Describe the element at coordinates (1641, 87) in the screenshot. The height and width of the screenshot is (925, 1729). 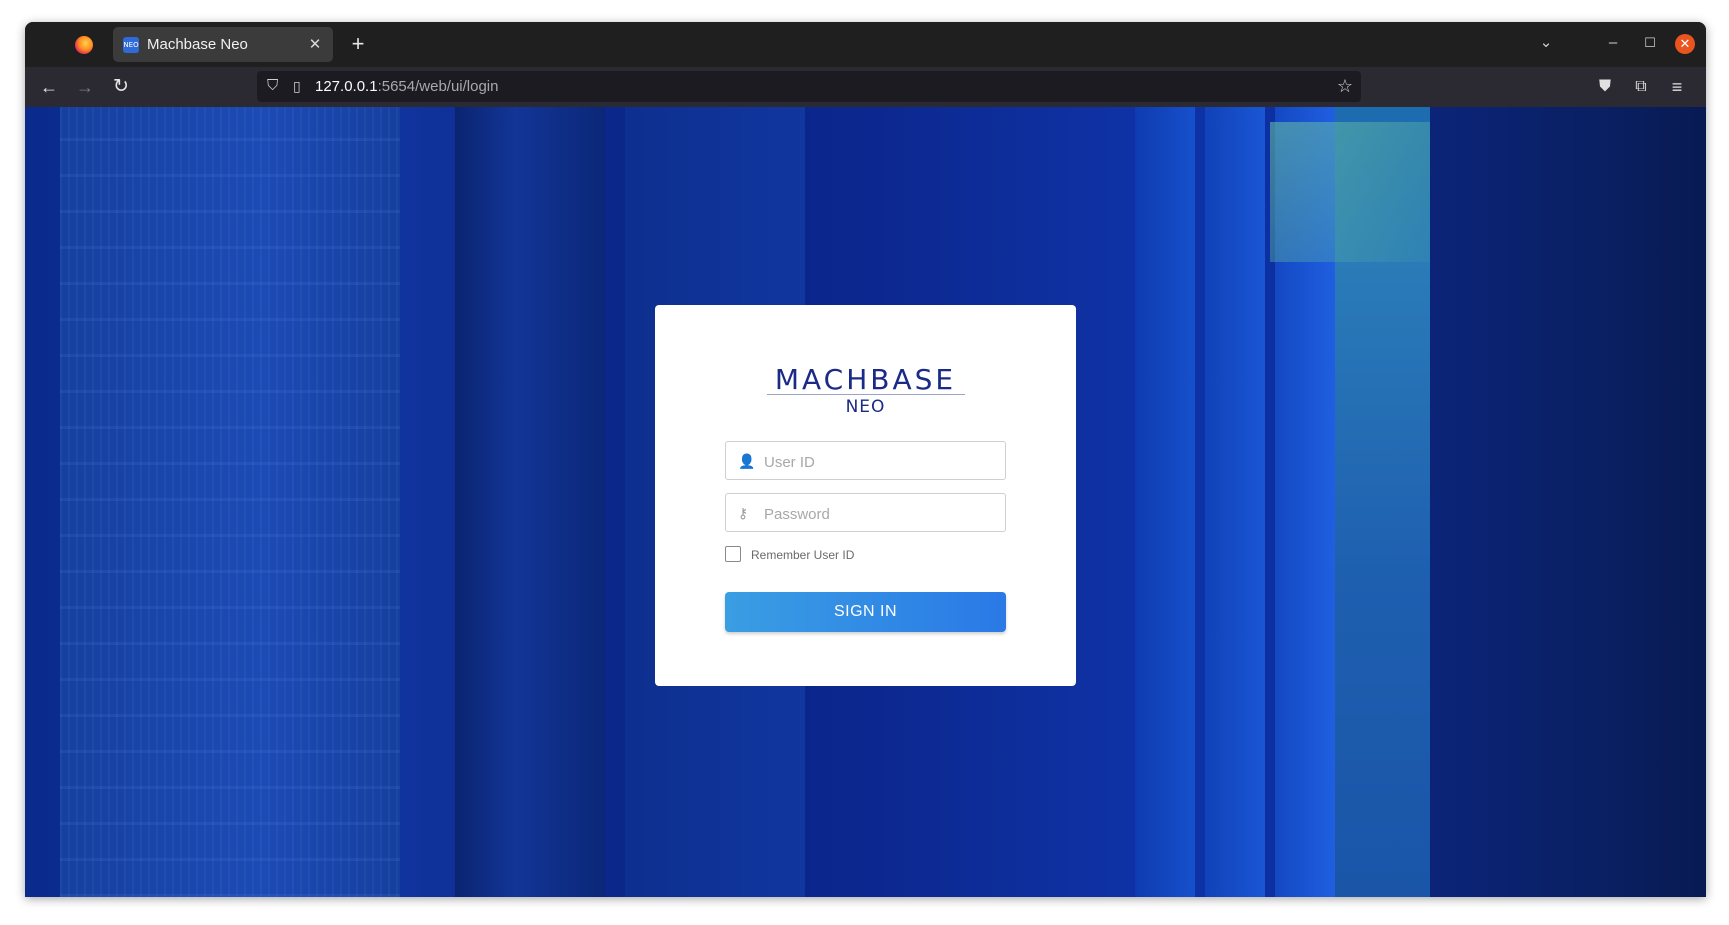
I see `extensions-icon: ⧉` at that location.